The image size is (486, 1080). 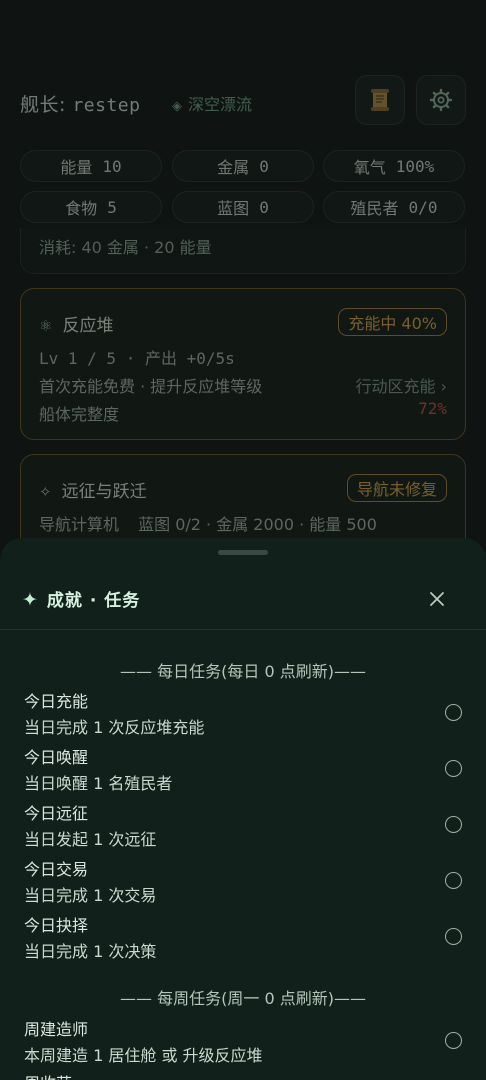 What do you see at coordinates (56, 1029) in the screenshot?
I see `task-name: 周建造师` at bounding box center [56, 1029].